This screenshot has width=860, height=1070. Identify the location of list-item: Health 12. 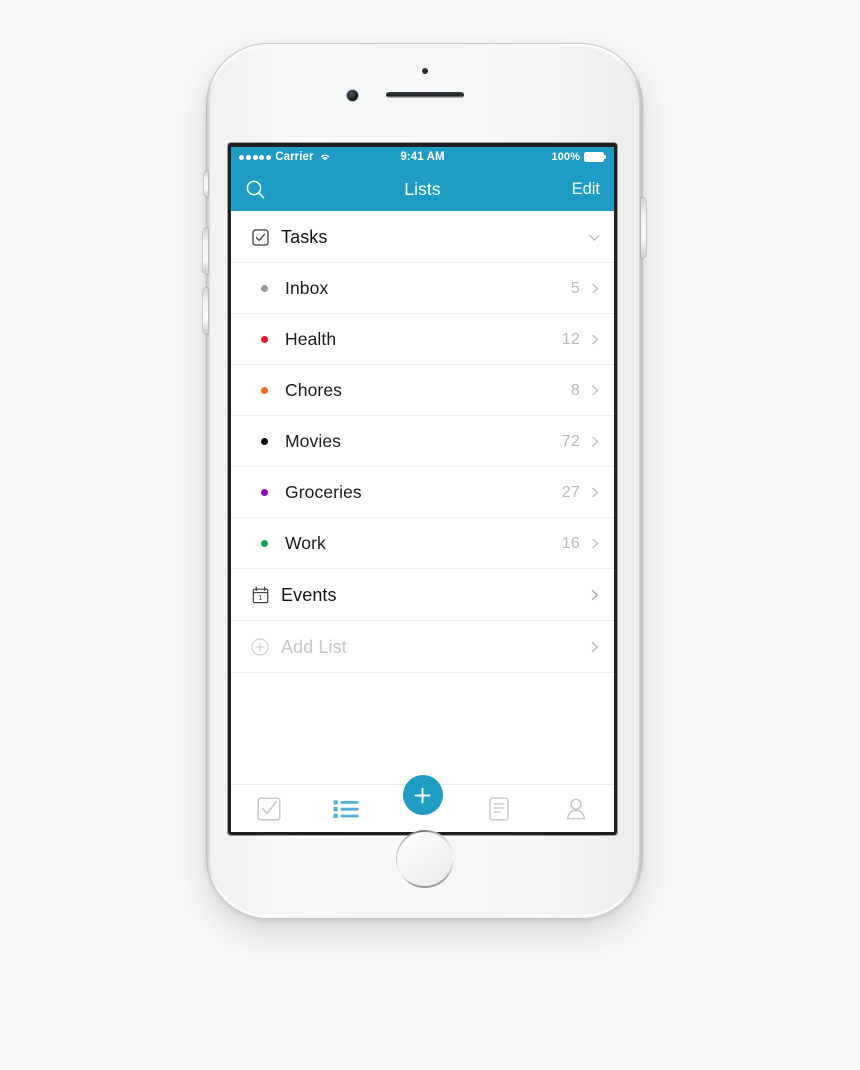
(422, 339).